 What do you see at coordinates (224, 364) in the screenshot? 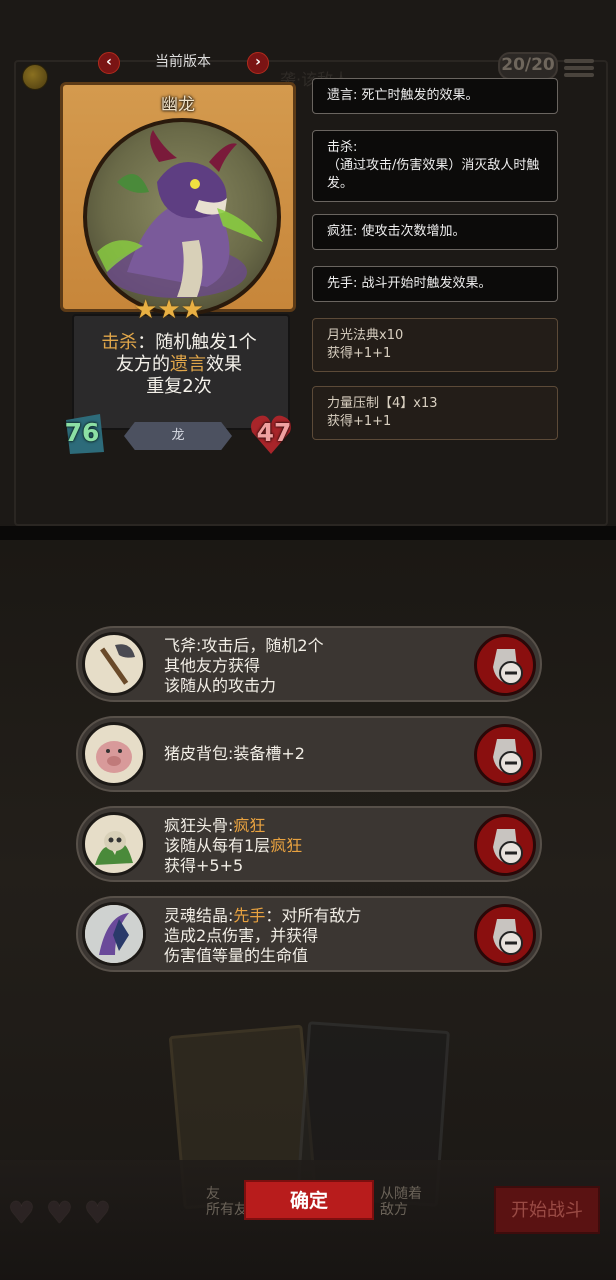
I see `ability-line2-post: 效果` at bounding box center [224, 364].